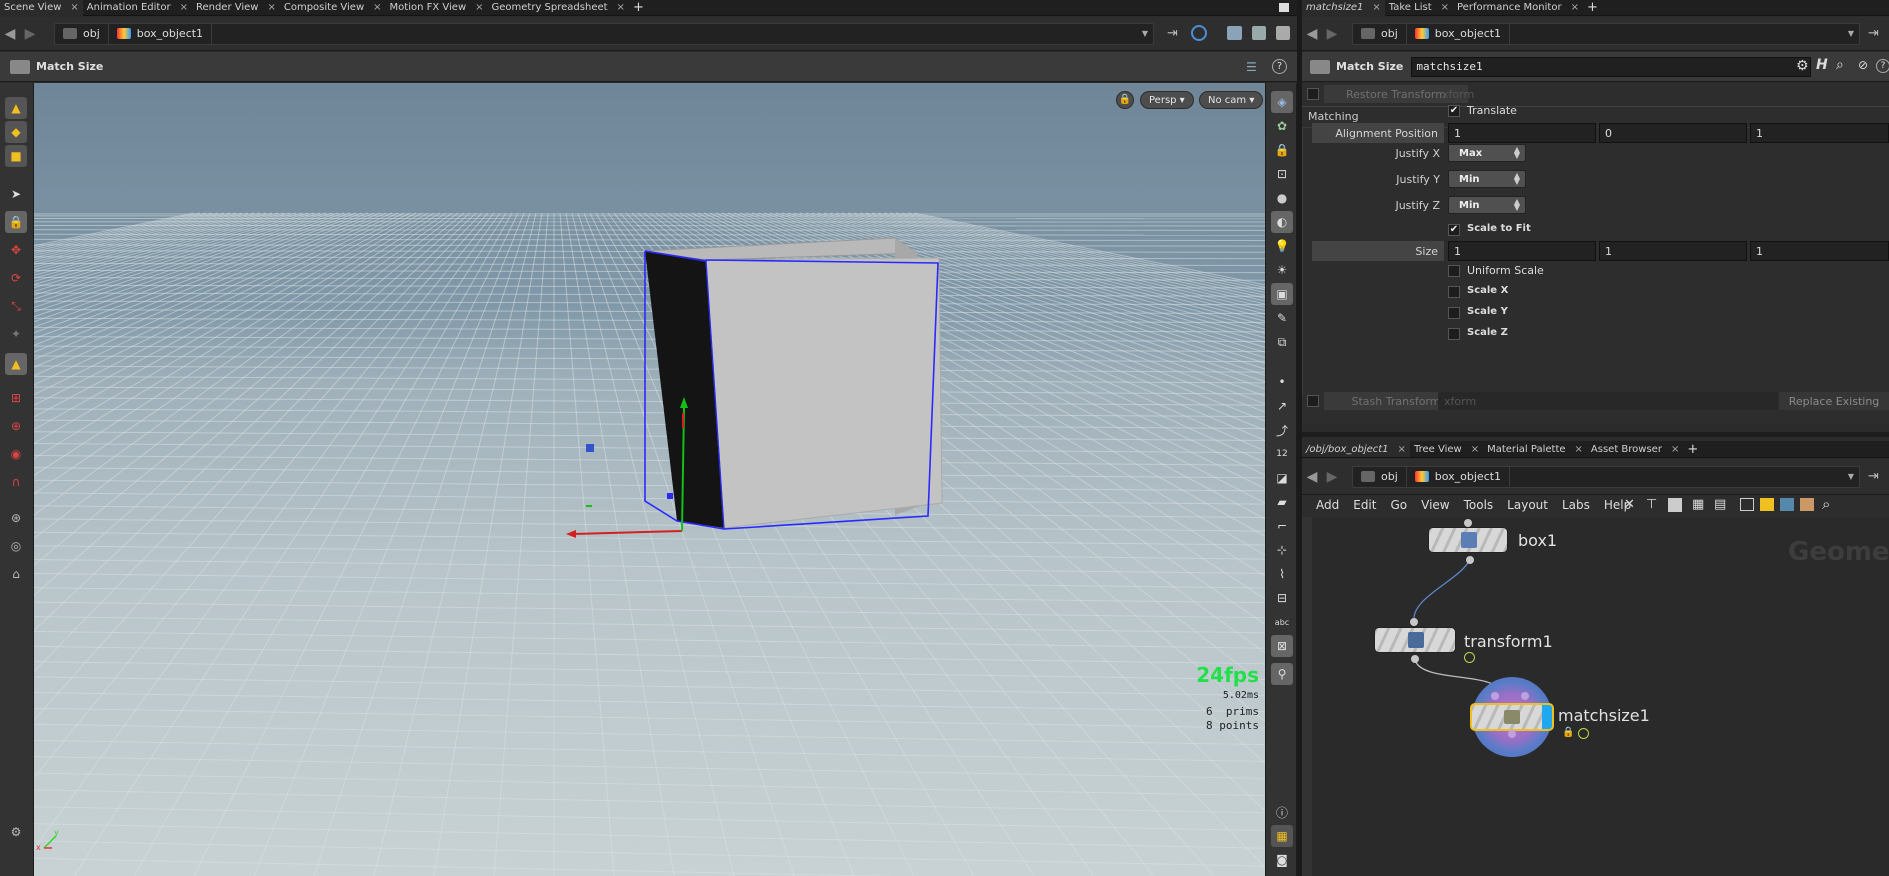 The height and width of the screenshot is (876, 1889). I want to click on point-number-icon: 12, so click(1282, 454).